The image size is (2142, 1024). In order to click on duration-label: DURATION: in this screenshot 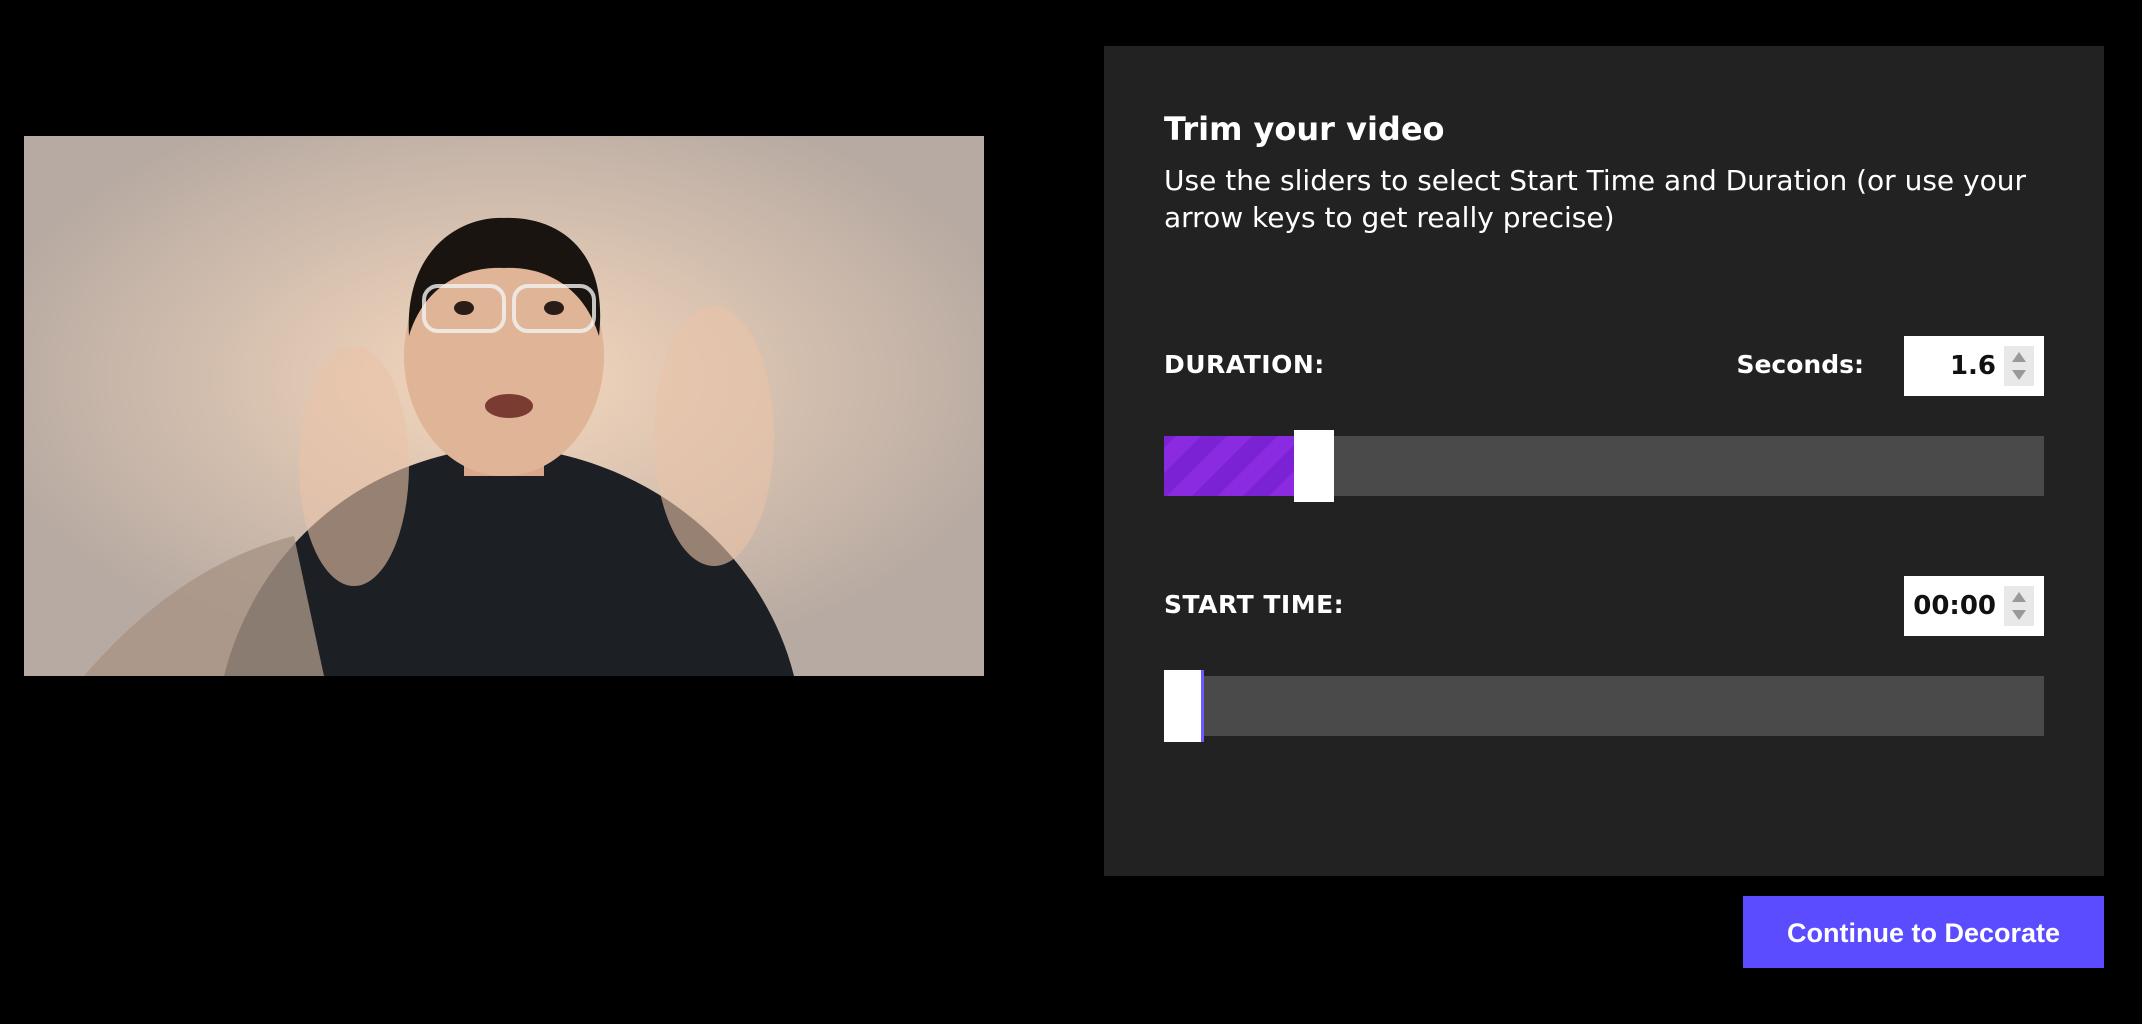, I will do `click(1244, 364)`.